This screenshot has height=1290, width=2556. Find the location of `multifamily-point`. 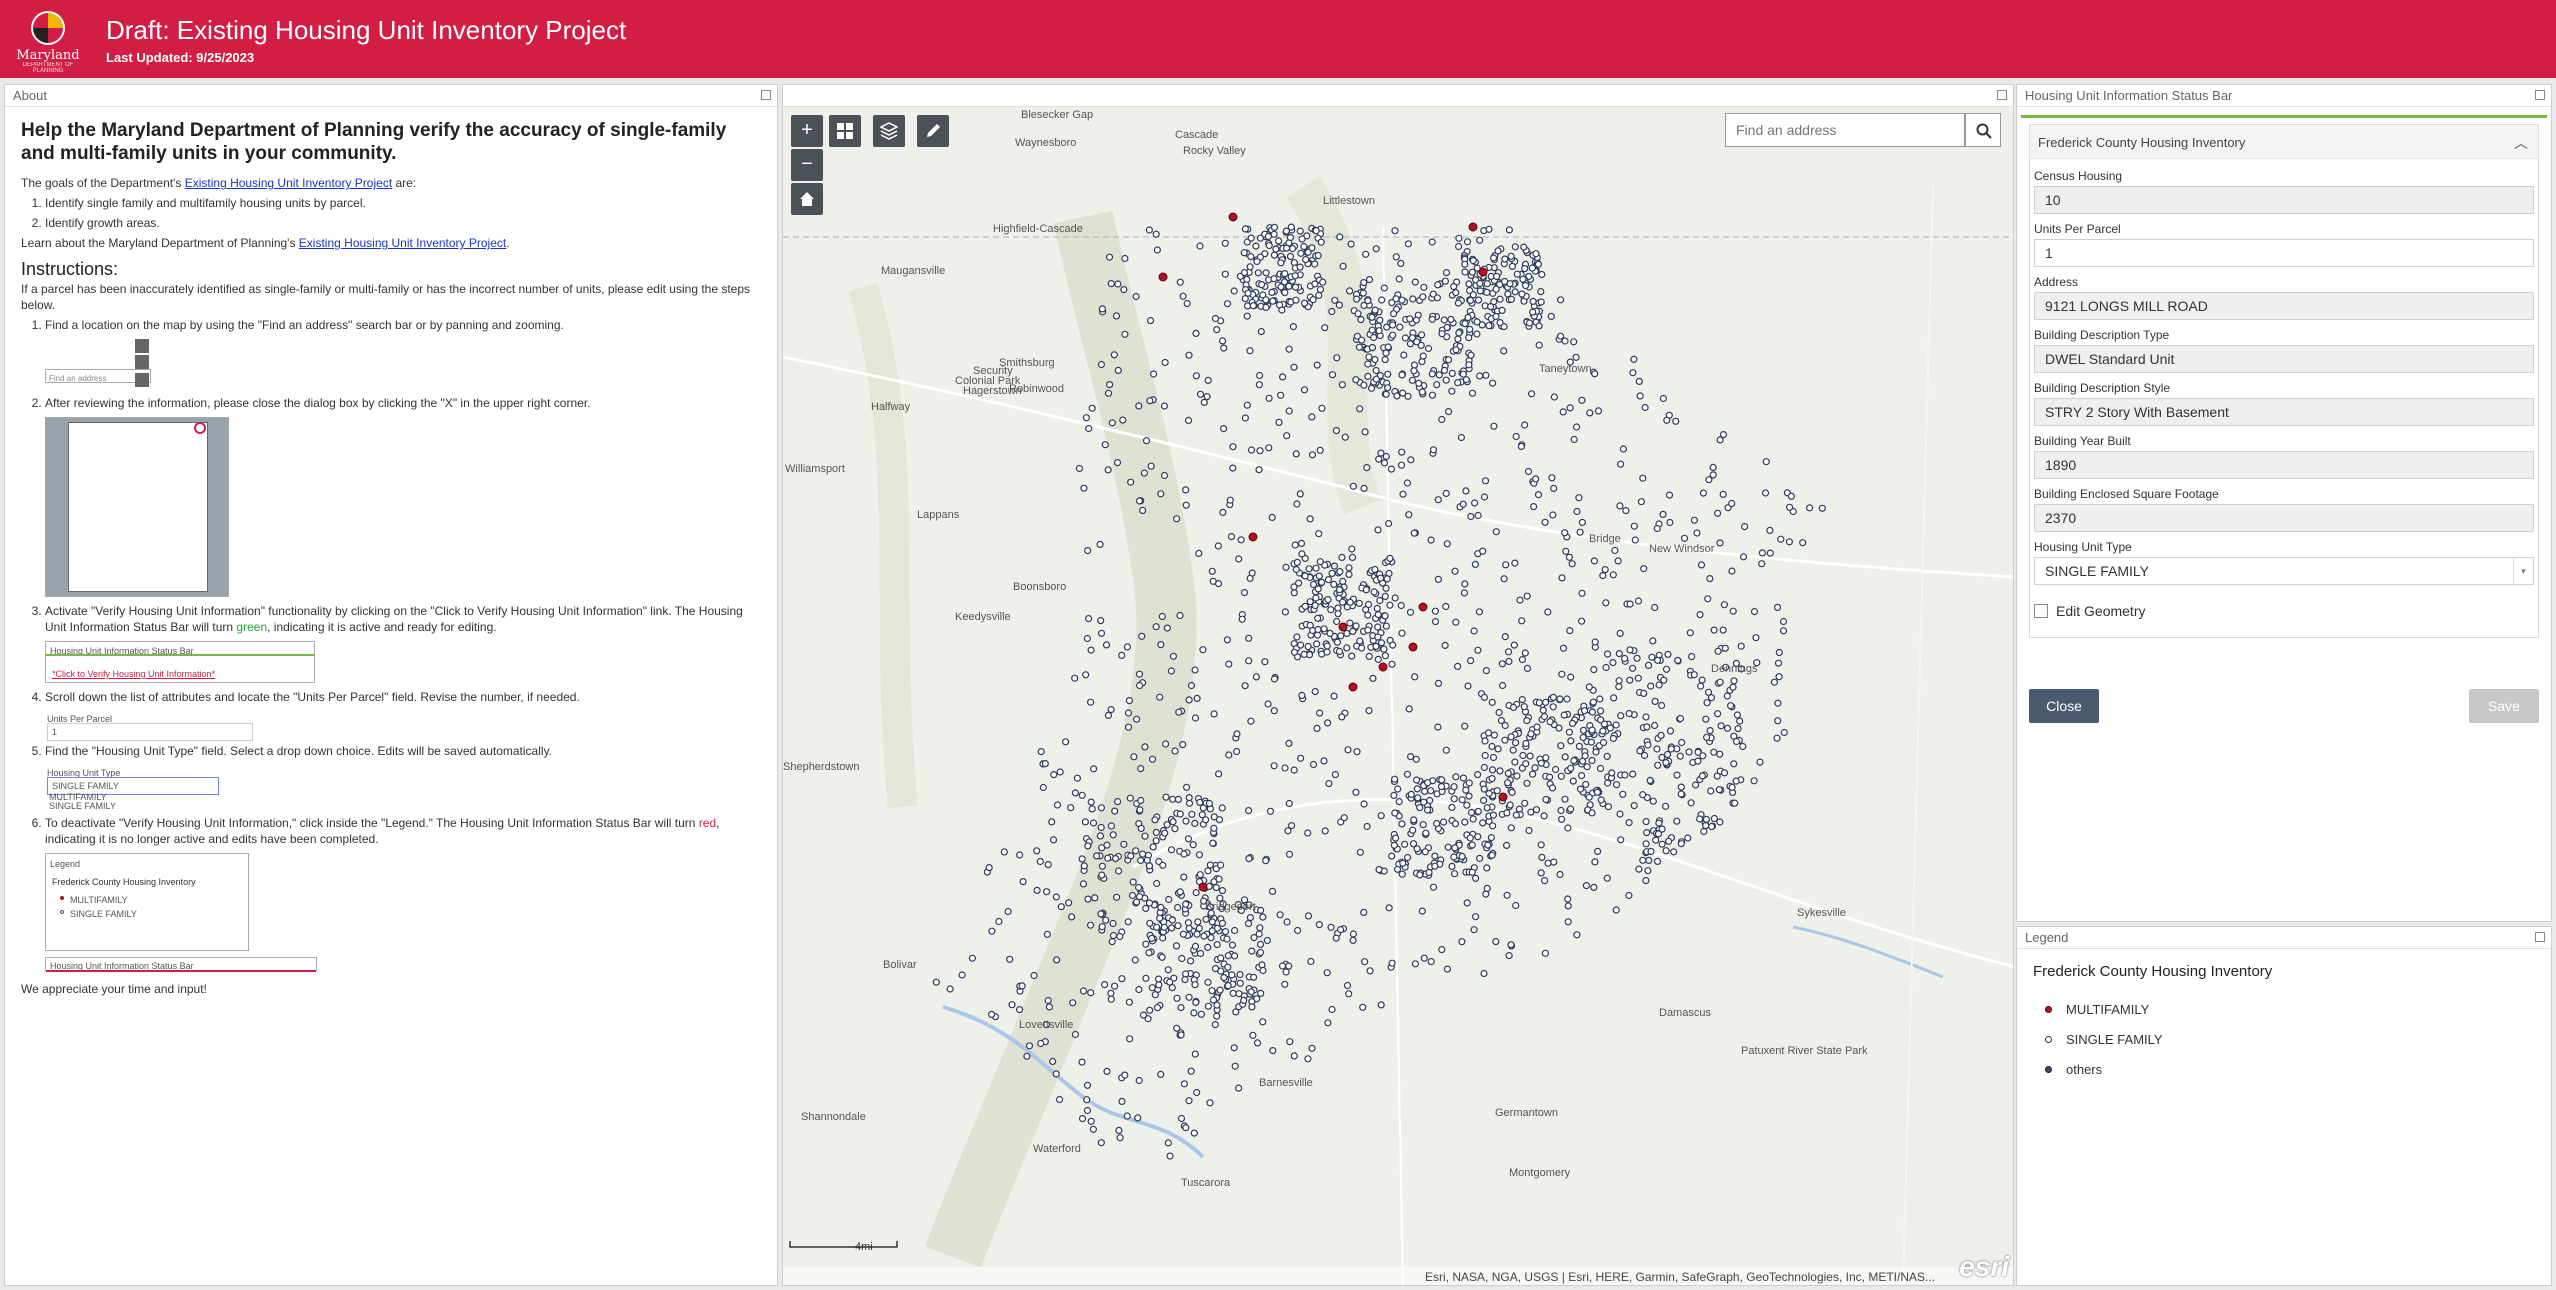

multifamily-point is located at coordinates (1483, 272).